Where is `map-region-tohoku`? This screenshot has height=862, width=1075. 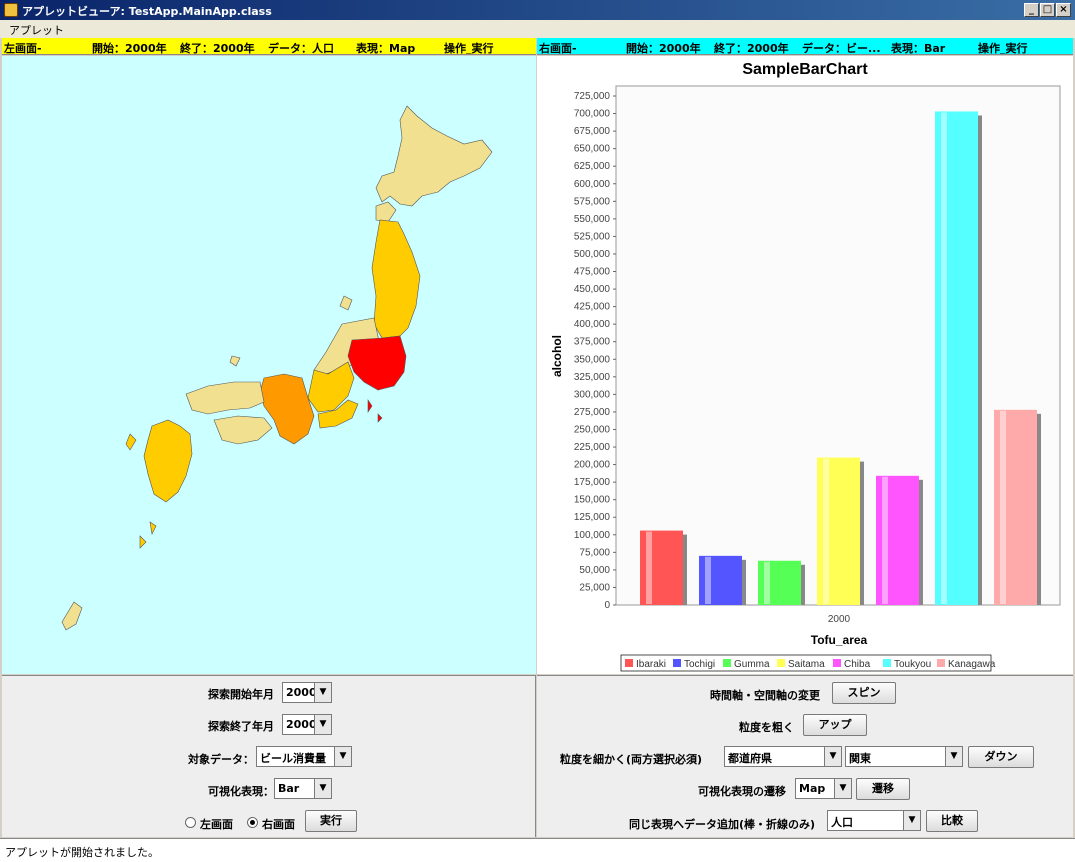
map-region-tohoku is located at coordinates (396, 279).